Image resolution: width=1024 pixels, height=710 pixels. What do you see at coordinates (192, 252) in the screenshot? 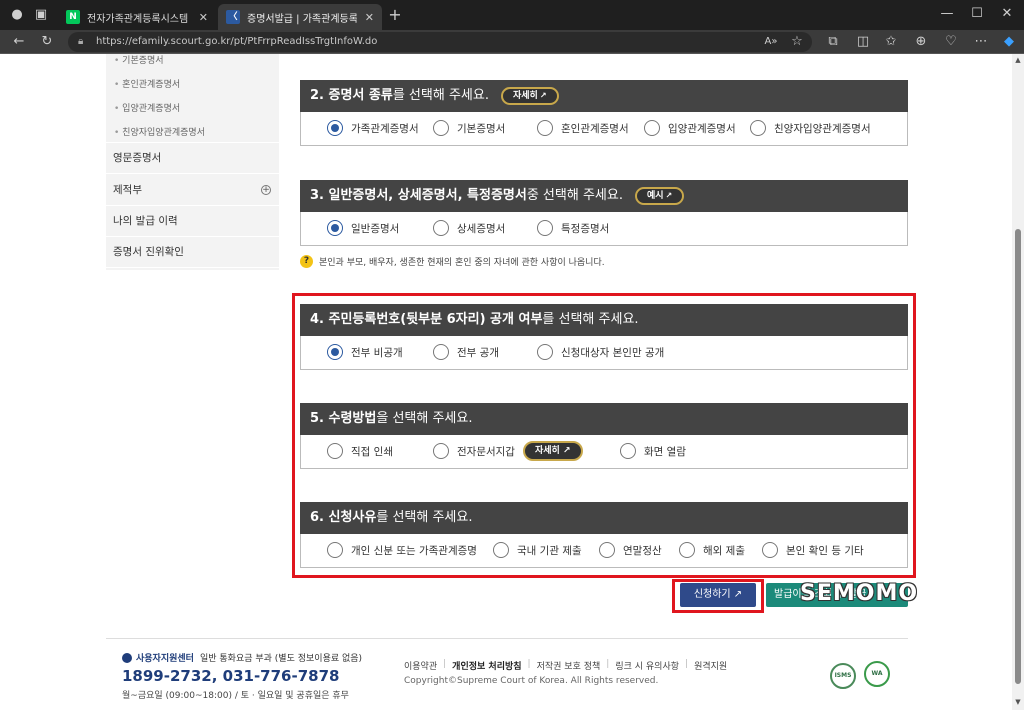
I see `sidebar-item-verify: 증명서 진위확인` at bounding box center [192, 252].